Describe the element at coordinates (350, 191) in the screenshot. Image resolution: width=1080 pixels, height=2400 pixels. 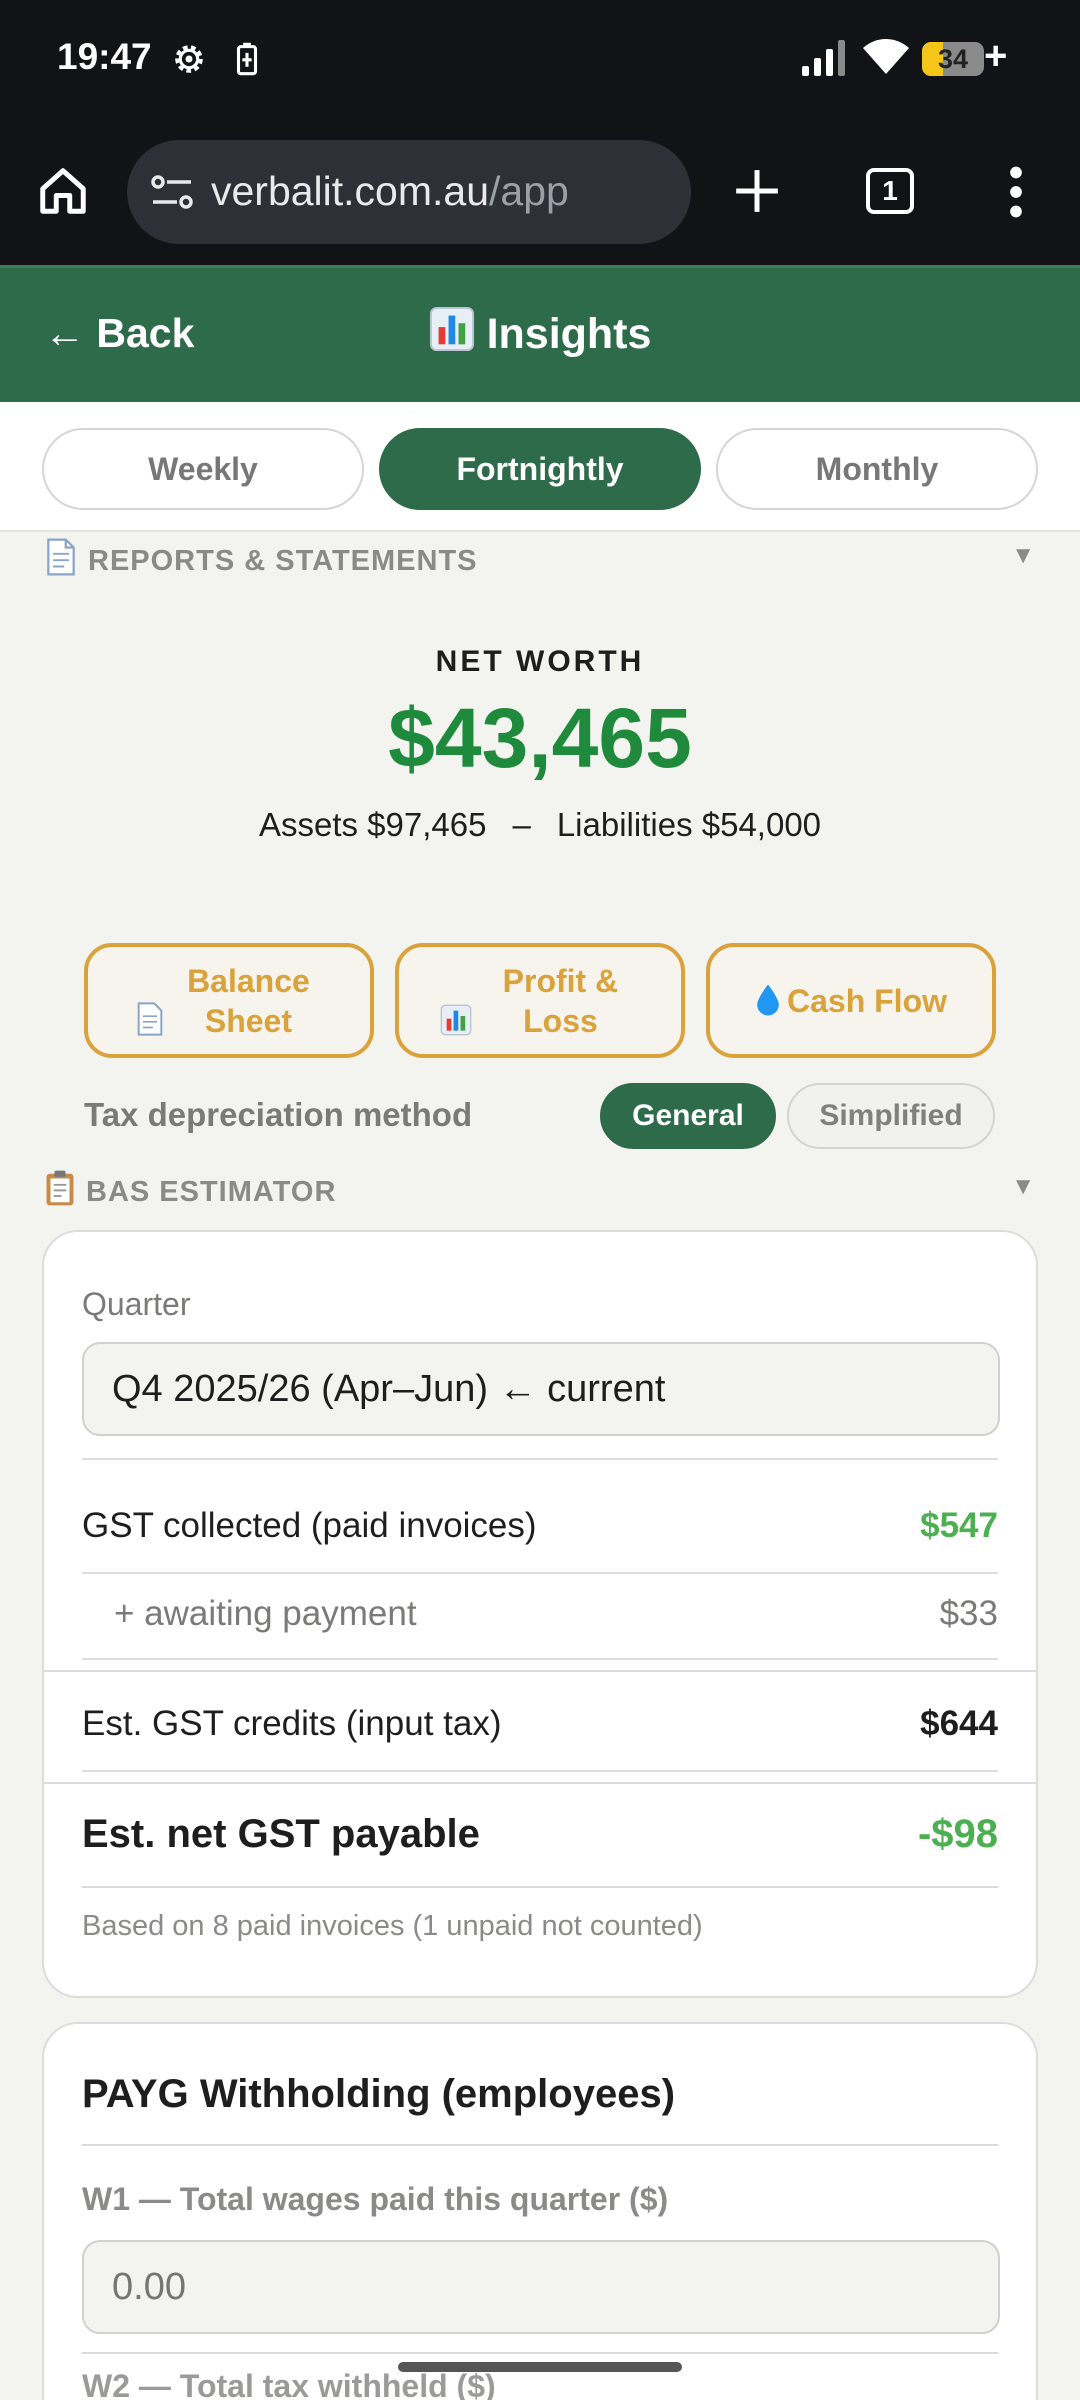
I see `url-host: verbalit.com.au` at that location.